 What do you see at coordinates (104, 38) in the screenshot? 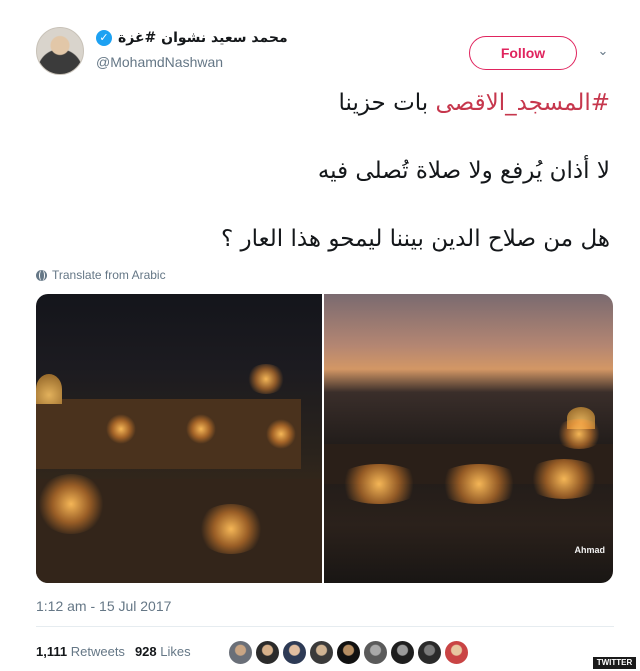
I see `verified-badge-icon: ✓` at bounding box center [104, 38].